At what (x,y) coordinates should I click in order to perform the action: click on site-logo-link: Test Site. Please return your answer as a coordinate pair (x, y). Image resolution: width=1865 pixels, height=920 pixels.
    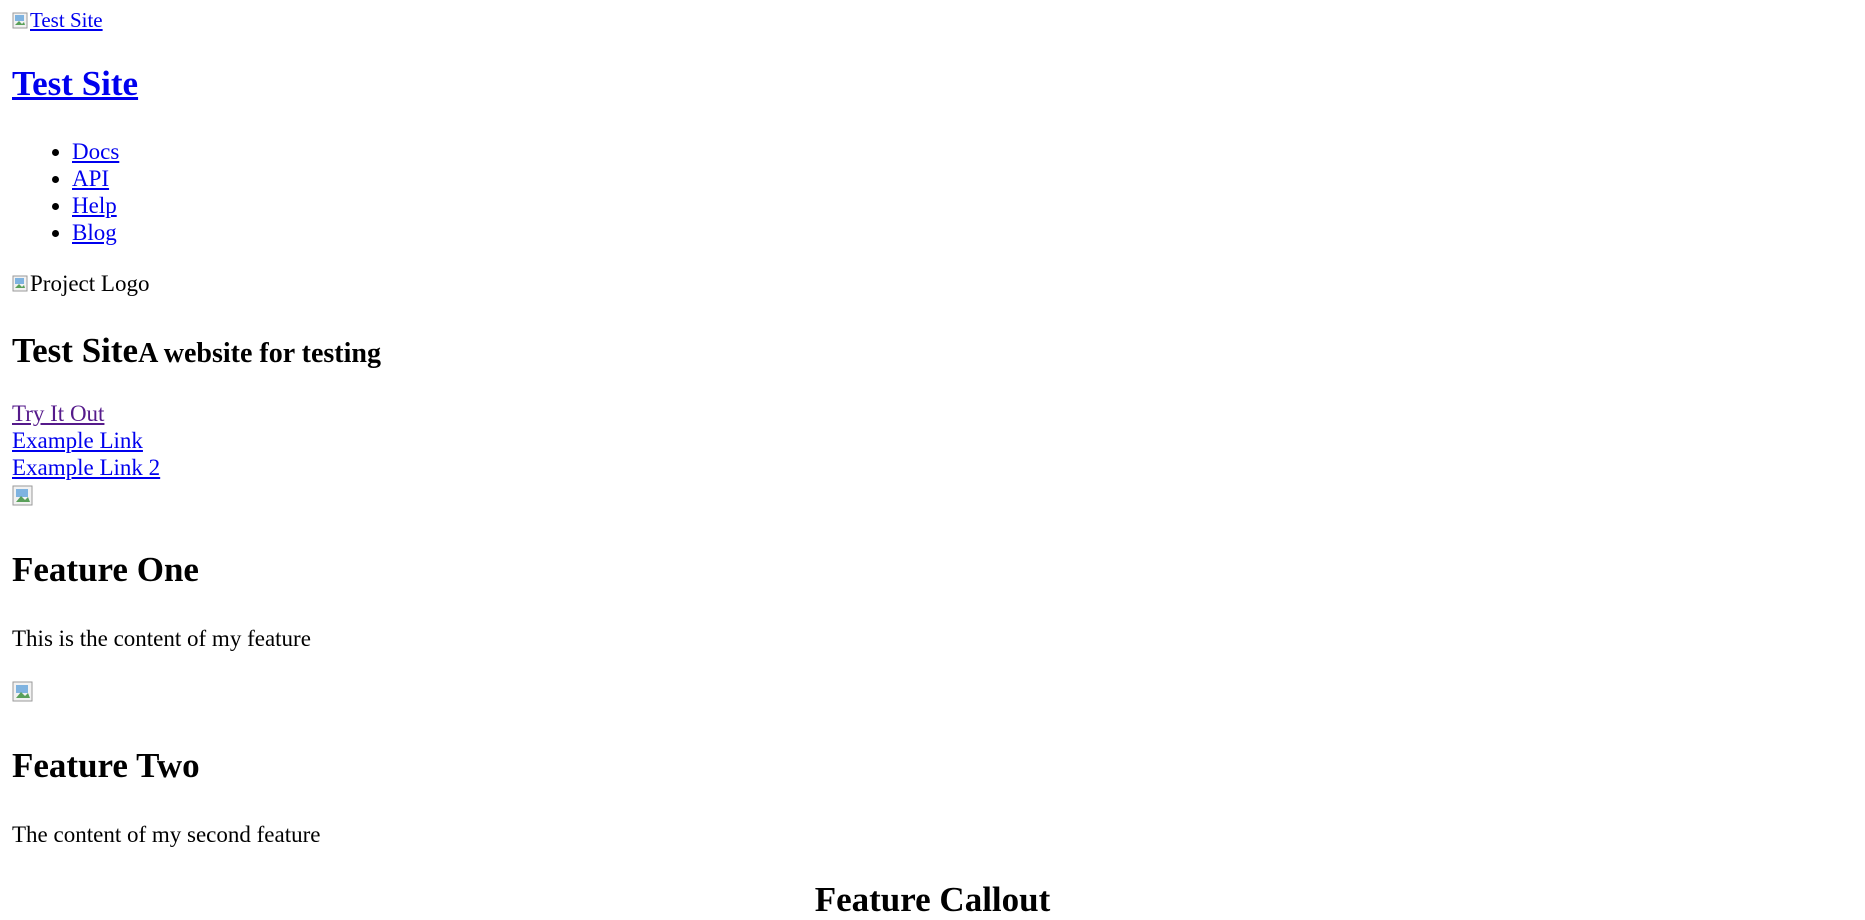
    Looking at the image, I should click on (57, 20).